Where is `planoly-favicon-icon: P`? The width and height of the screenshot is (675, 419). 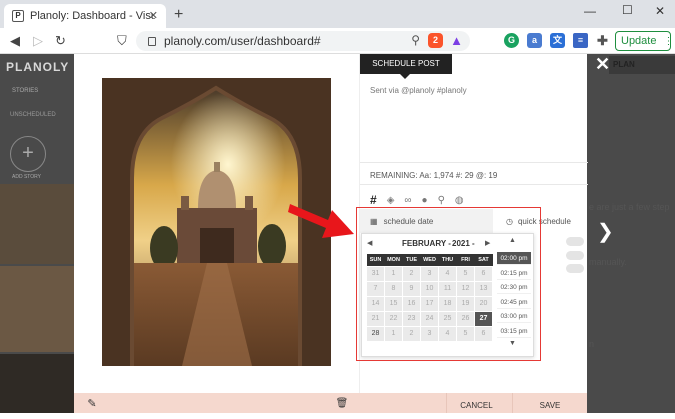
planoly-favicon-icon: P is located at coordinates (18, 16).